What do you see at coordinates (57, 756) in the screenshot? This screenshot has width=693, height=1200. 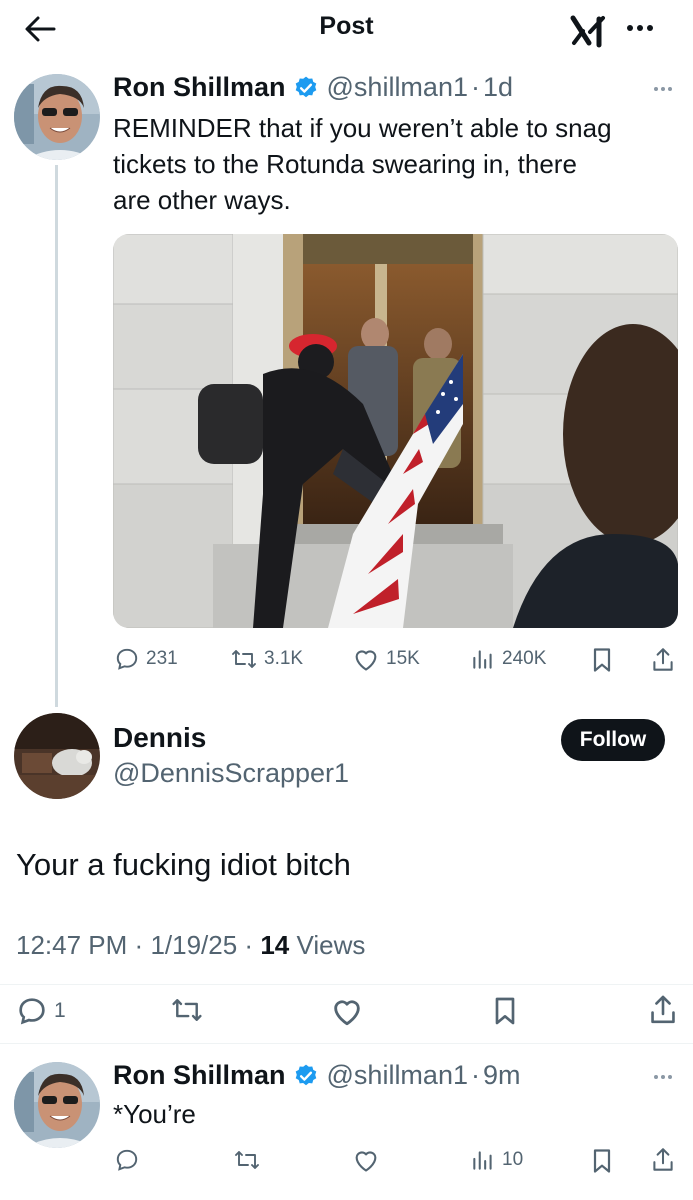 I see `avatar-dennis` at bounding box center [57, 756].